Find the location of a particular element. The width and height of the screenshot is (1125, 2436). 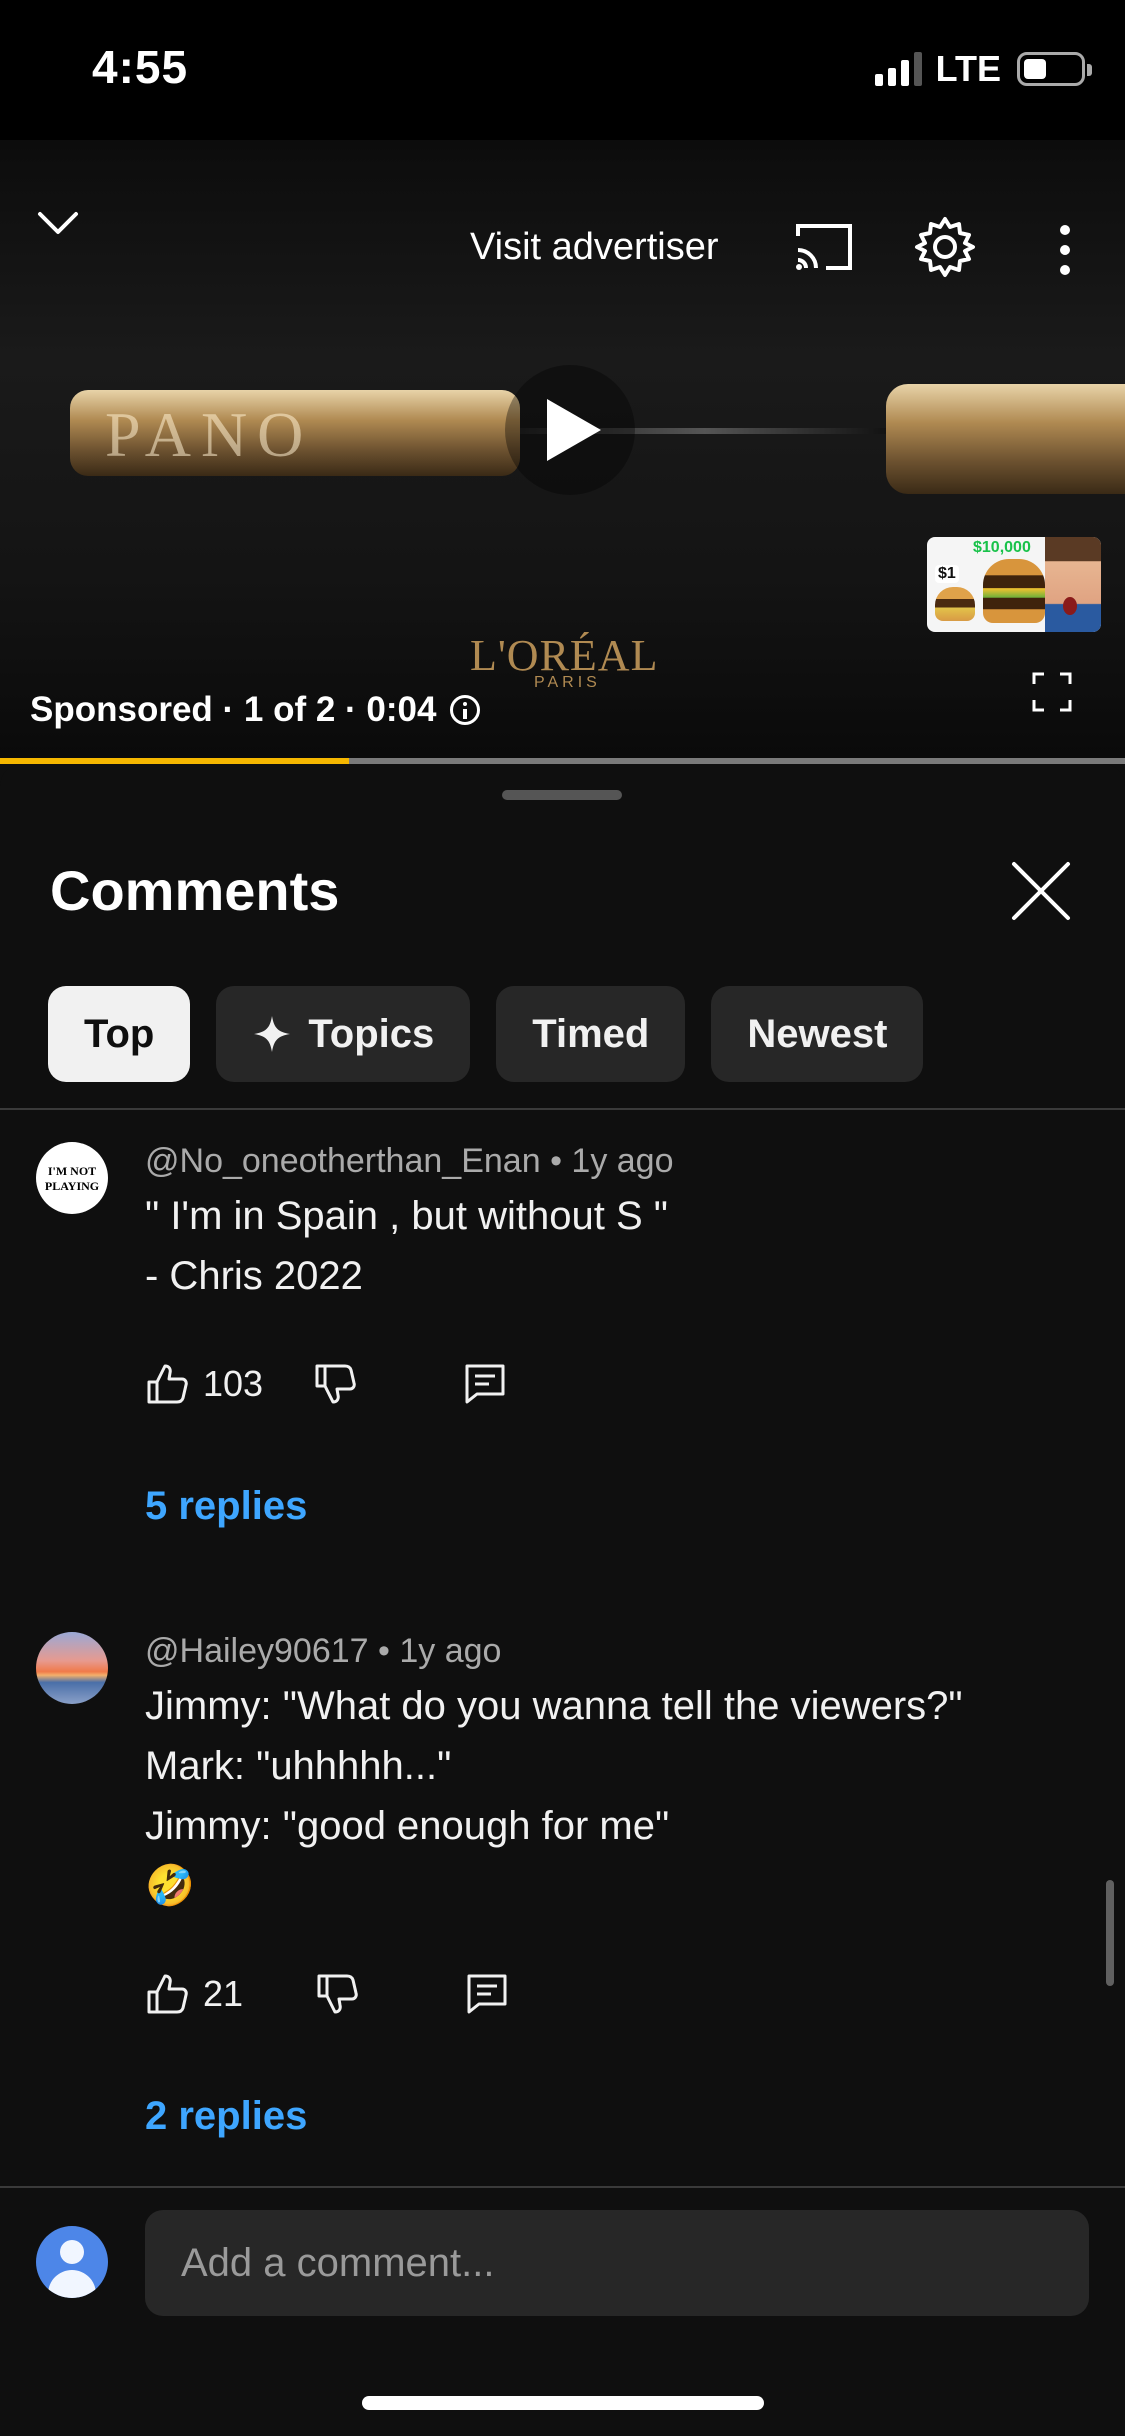

chip-label: Topics is located at coordinates (371, 1033).